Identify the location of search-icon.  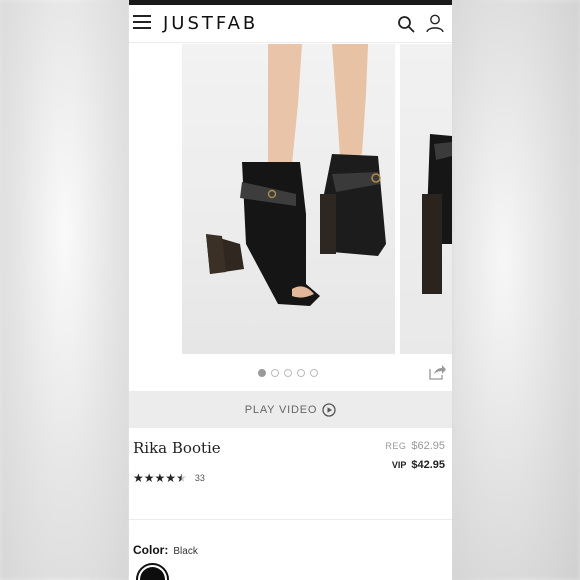
(406, 24).